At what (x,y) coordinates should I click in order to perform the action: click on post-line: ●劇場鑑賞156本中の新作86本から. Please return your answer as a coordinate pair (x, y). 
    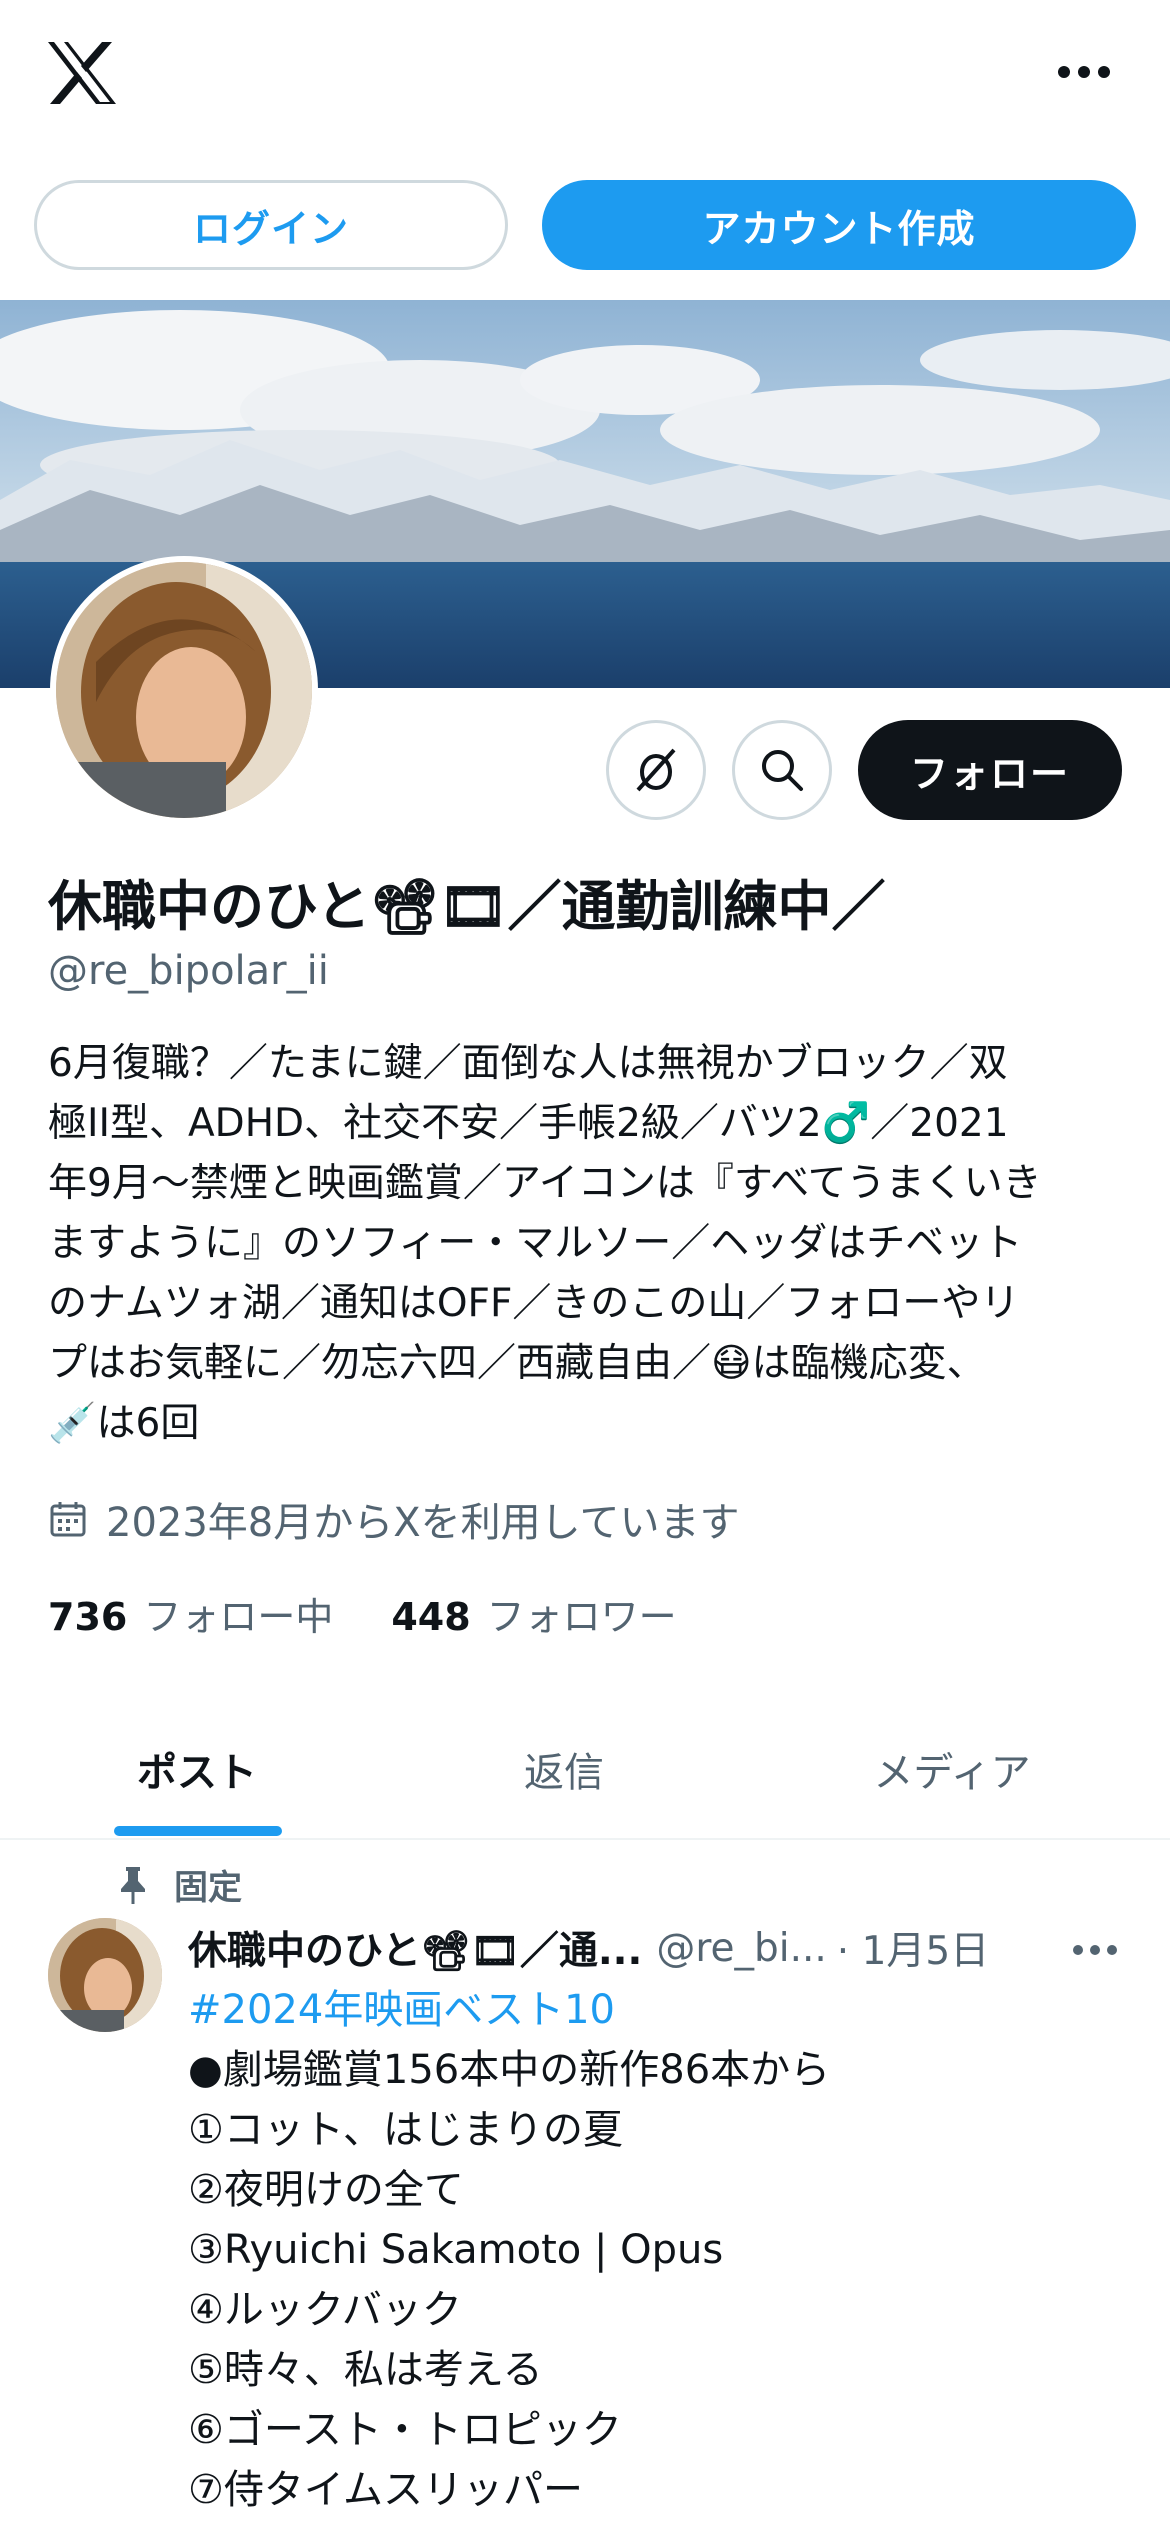
    Looking at the image, I should click on (509, 2070).